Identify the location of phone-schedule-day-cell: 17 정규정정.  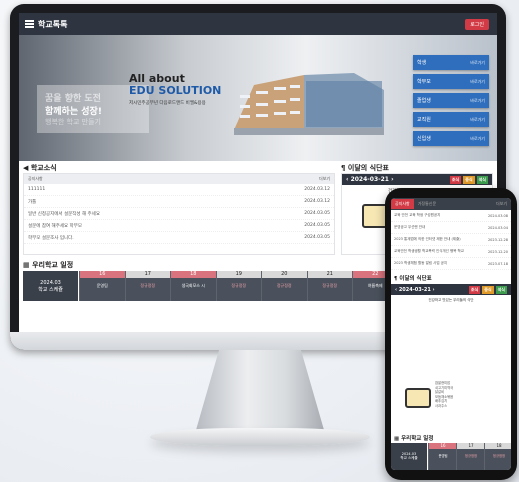
(470, 456).